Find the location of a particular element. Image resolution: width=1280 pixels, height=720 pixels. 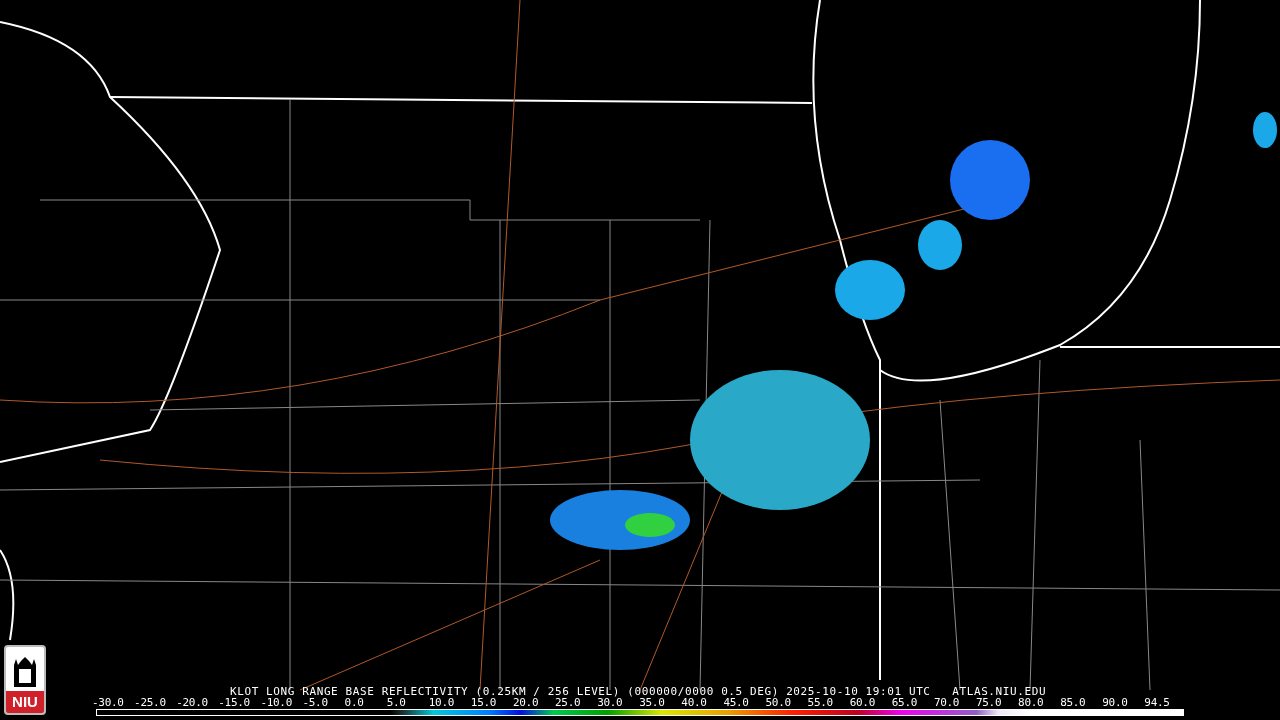

scale-label: 70.0 is located at coordinates (947, 703).